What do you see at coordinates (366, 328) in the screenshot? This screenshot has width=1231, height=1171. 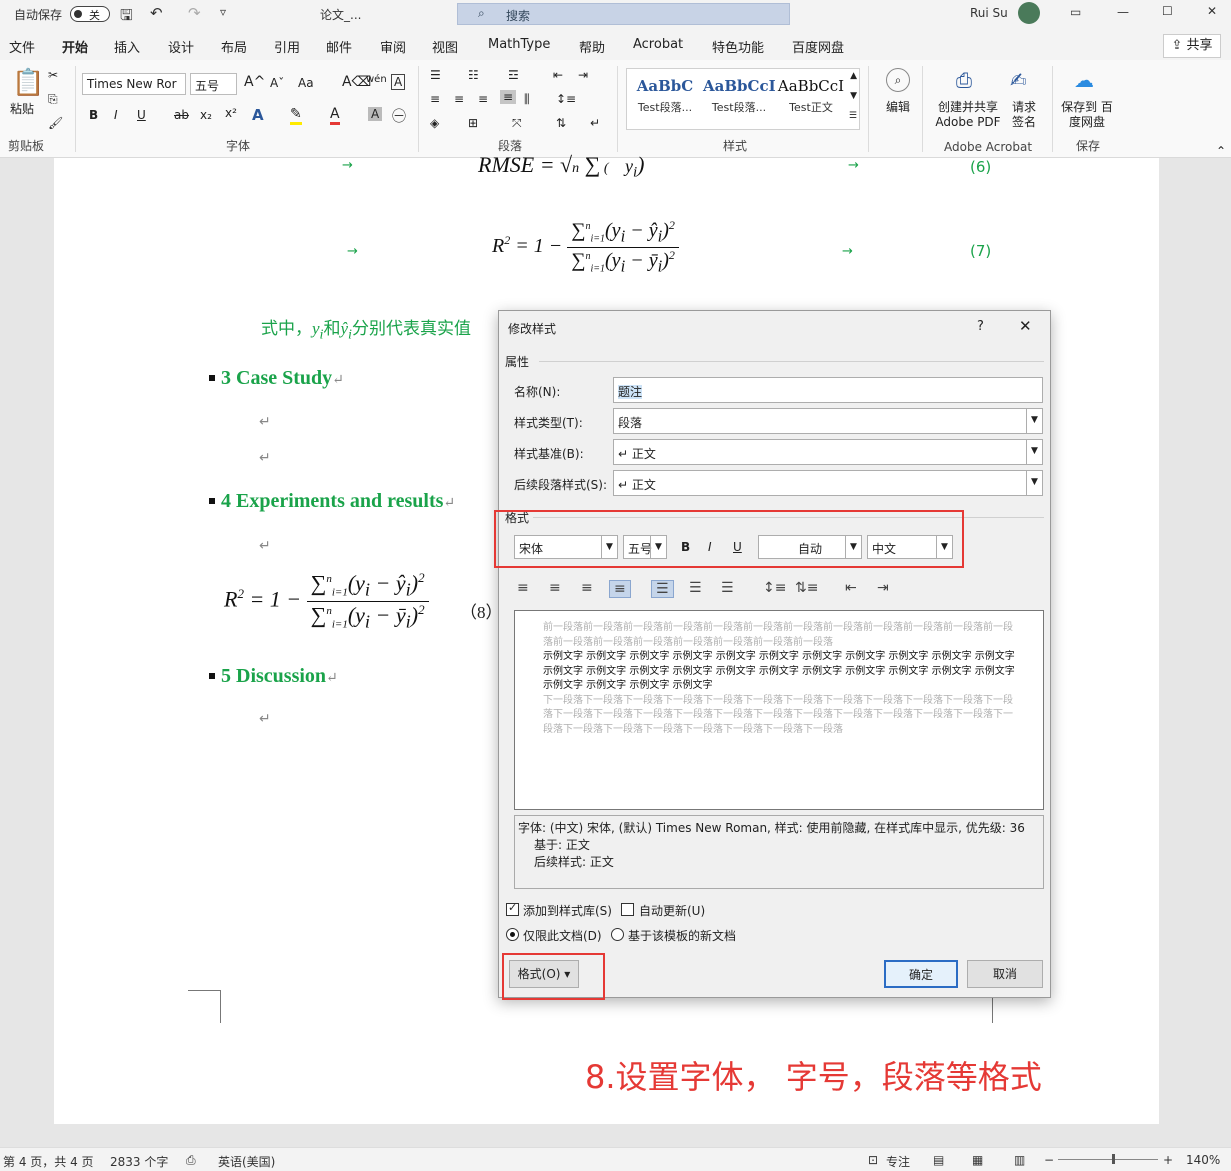 I see `body-paragraph: 式中，yi和ŷi分别代表真实值` at bounding box center [366, 328].